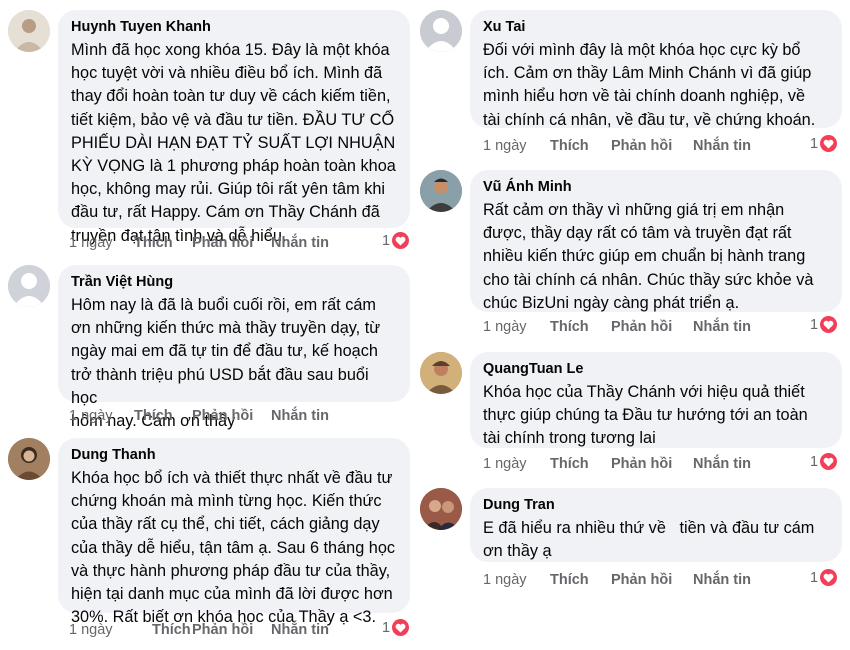  I want to click on author-name: Xu Tai, so click(655, 27).